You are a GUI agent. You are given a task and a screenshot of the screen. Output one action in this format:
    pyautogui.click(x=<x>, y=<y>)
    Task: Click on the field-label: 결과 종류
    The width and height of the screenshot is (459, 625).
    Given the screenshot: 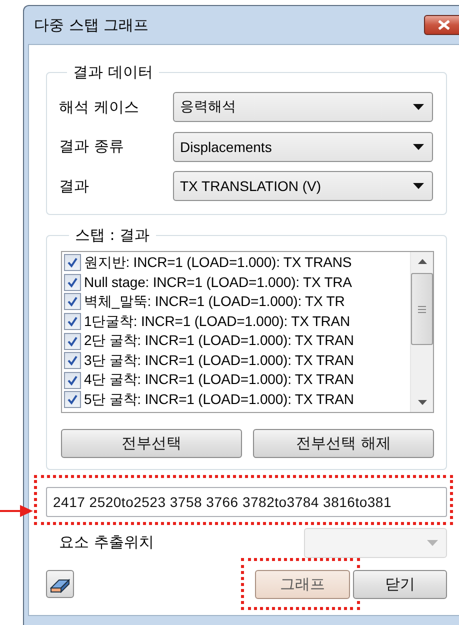 What is the action you would take?
    pyautogui.click(x=92, y=146)
    